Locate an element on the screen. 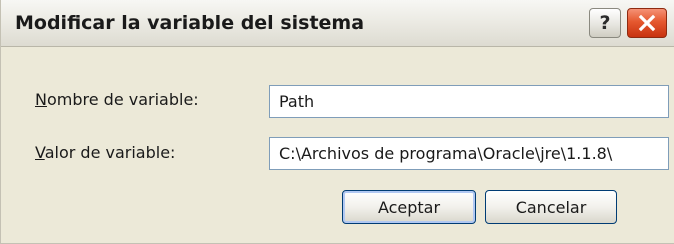 The width and height of the screenshot is (674, 244). variable-name-label: Nombre de variable: is located at coordinates (117, 99).